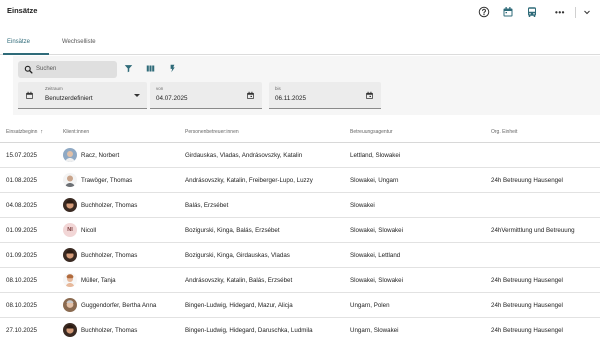 The image size is (600, 339). What do you see at coordinates (22, 10) in the screenshot?
I see `page-title: Einsätze` at bounding box center [22, 10].